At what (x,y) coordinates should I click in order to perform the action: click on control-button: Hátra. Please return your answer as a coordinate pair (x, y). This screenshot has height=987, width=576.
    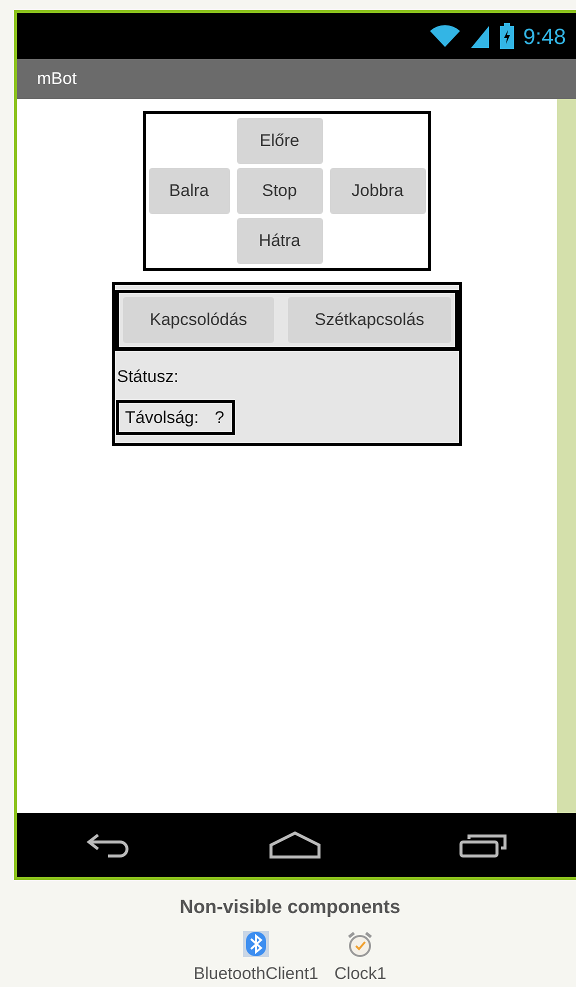
    Looking at the image, I should click on (279, 241).